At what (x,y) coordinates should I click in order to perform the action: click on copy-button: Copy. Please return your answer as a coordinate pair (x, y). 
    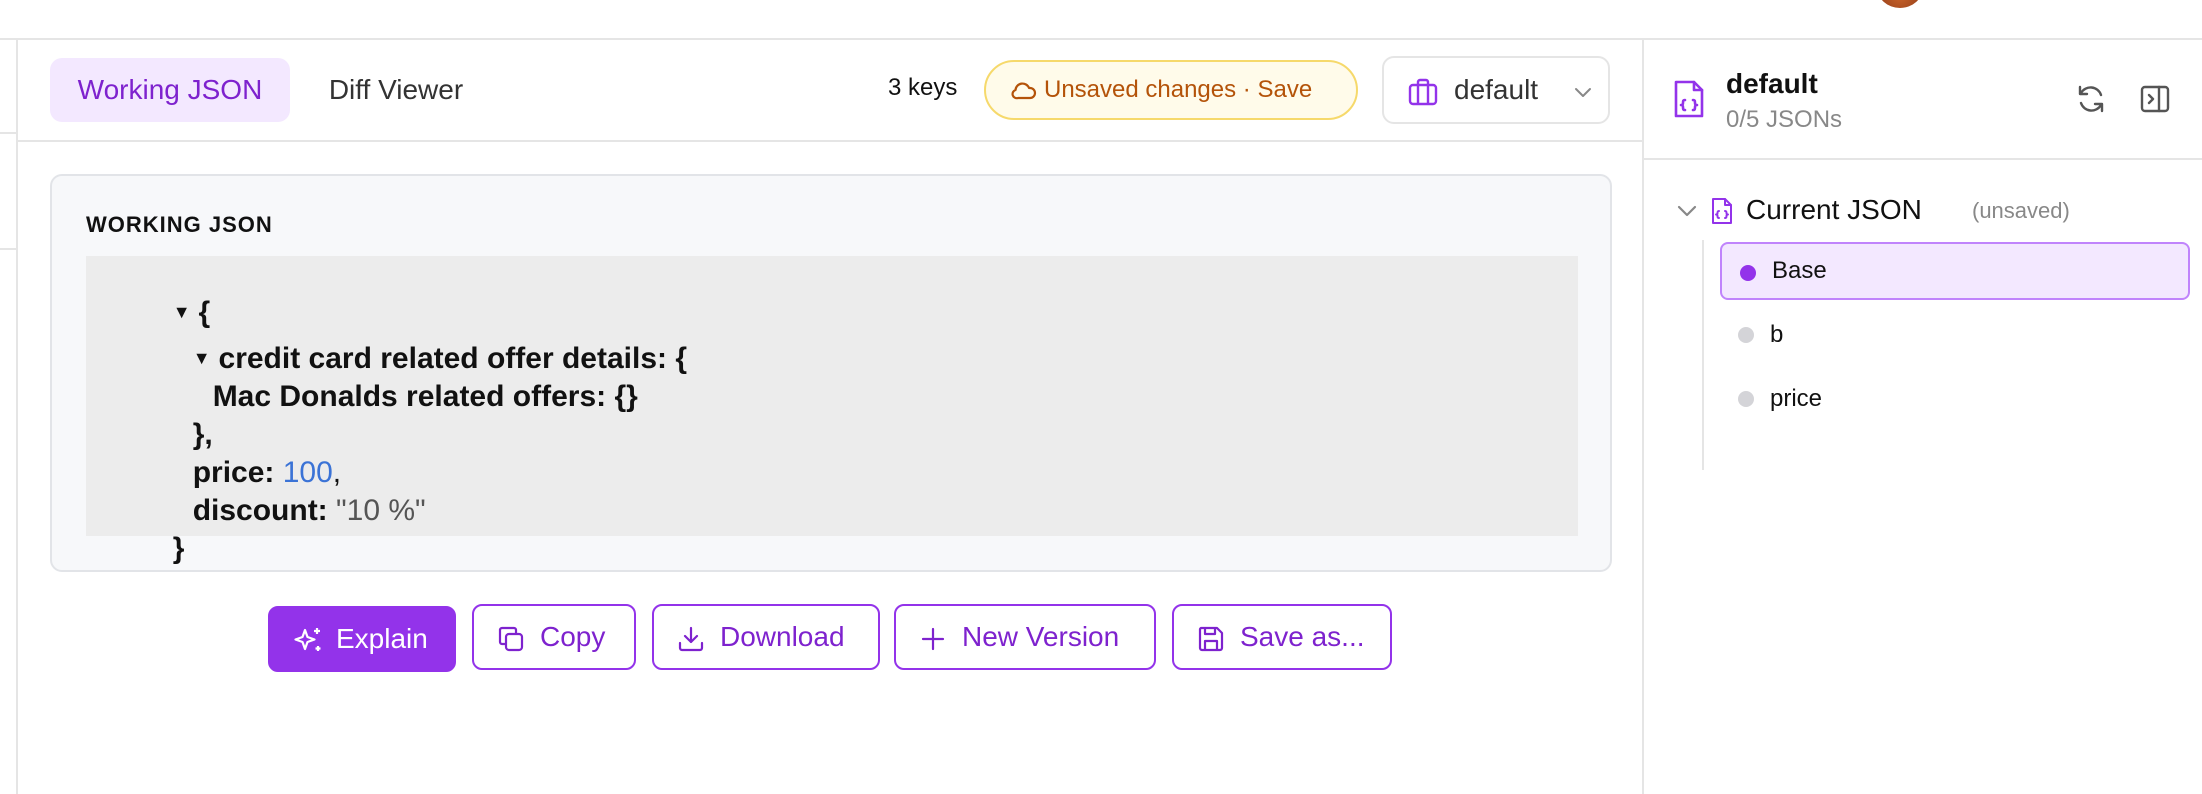
    Looking at the image, I should click on (554, 637).